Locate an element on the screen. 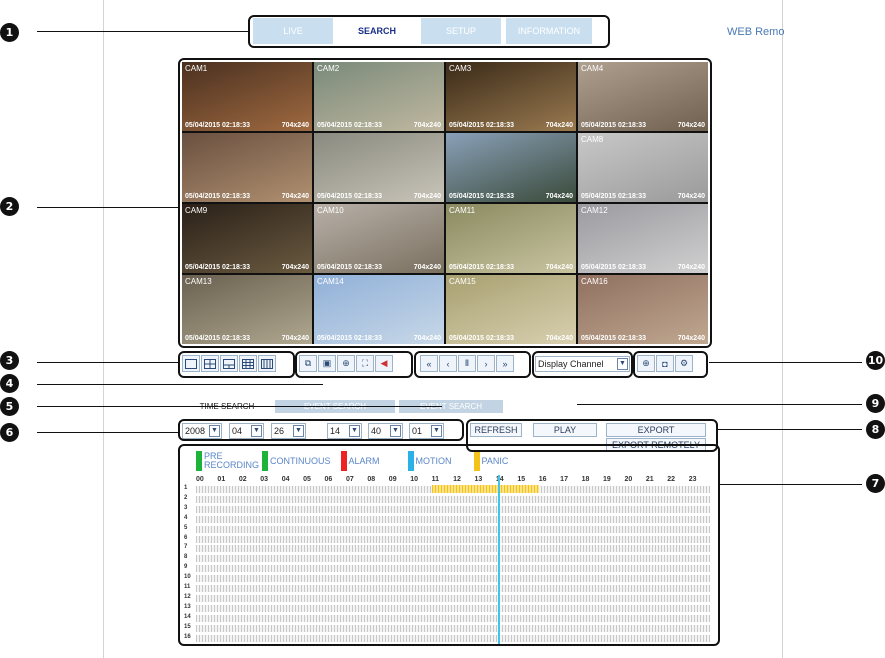 Image resolution: width=885 pixels, height=658 pixels. callout-5-bracket is located at coordinates (472, 364).